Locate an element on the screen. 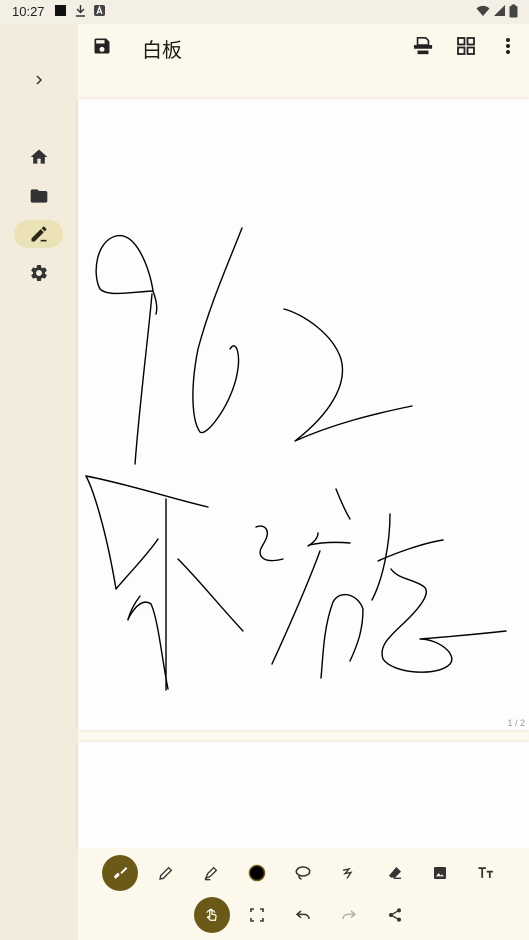 The image size is (529, 940). expand-rail-button is located at coordinates (38, 80).